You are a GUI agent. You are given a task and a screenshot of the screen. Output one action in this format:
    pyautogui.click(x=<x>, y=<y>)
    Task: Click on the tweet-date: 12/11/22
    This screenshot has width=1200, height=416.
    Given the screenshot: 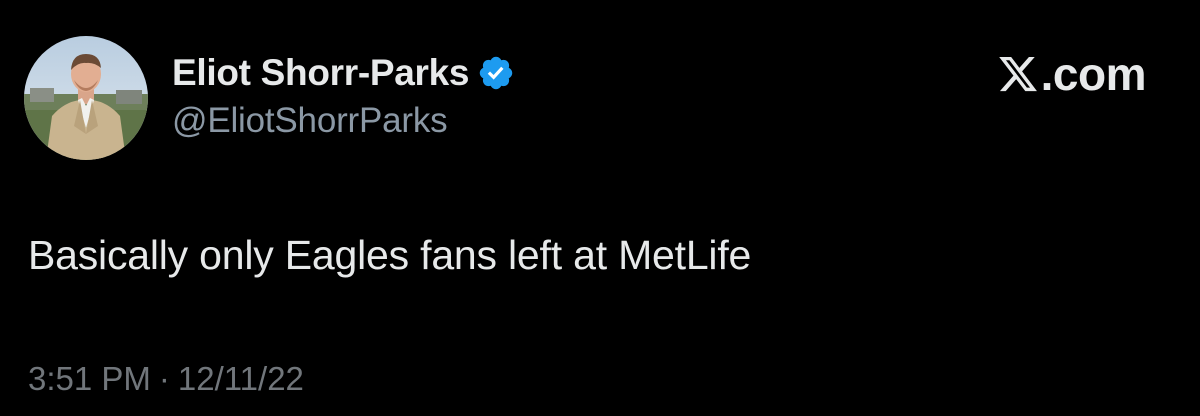 What is the action you would take?
    pyautogui.click(x=241, y=379)
    